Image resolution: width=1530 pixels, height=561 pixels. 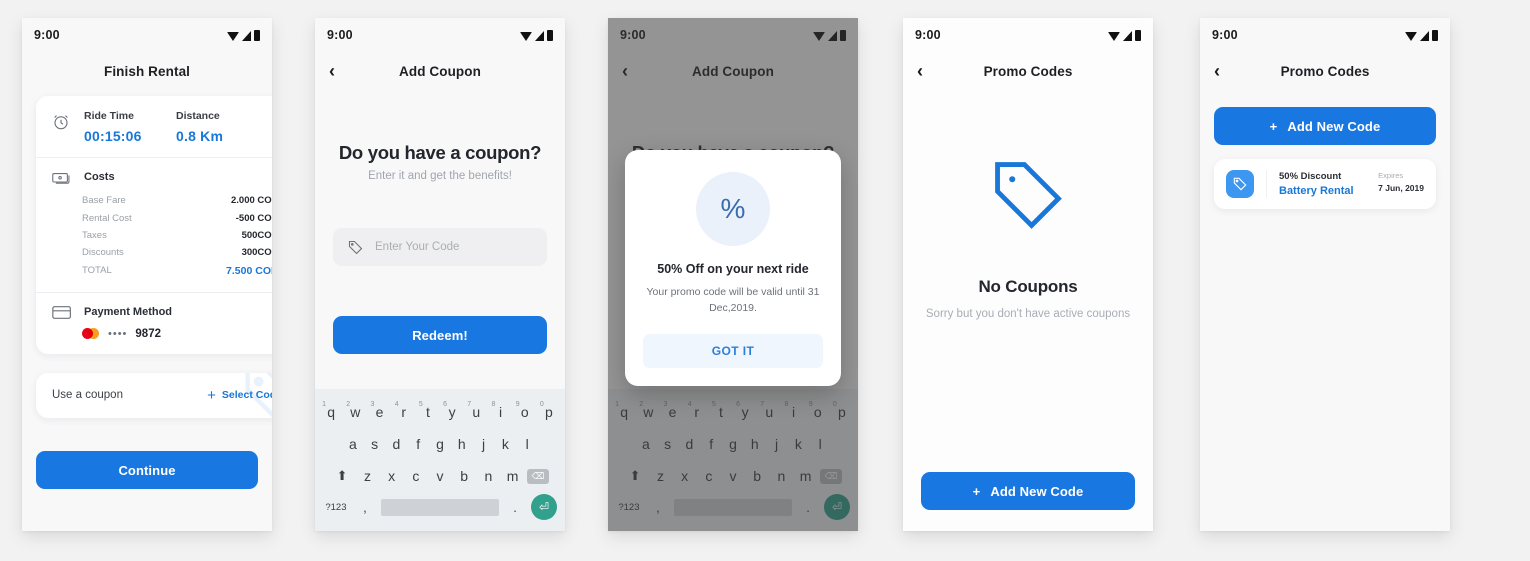 I want to click on cost-value: 7.500 COP, so click(x=249, y=270).